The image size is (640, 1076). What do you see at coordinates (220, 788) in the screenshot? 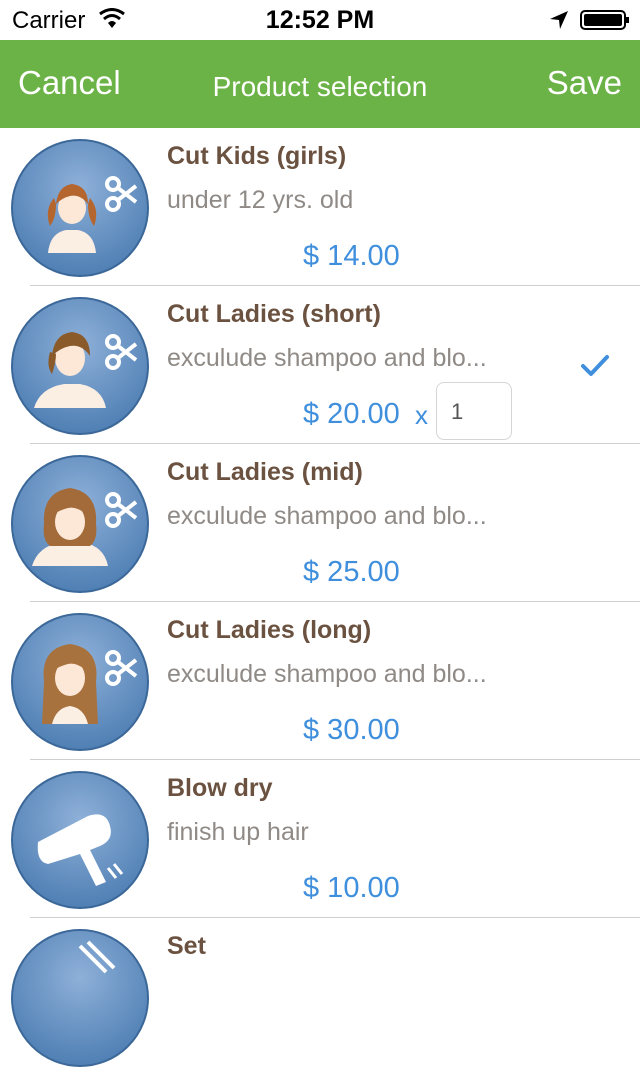
I see `product-name: Blow dry` at bounding box center [220, 788].